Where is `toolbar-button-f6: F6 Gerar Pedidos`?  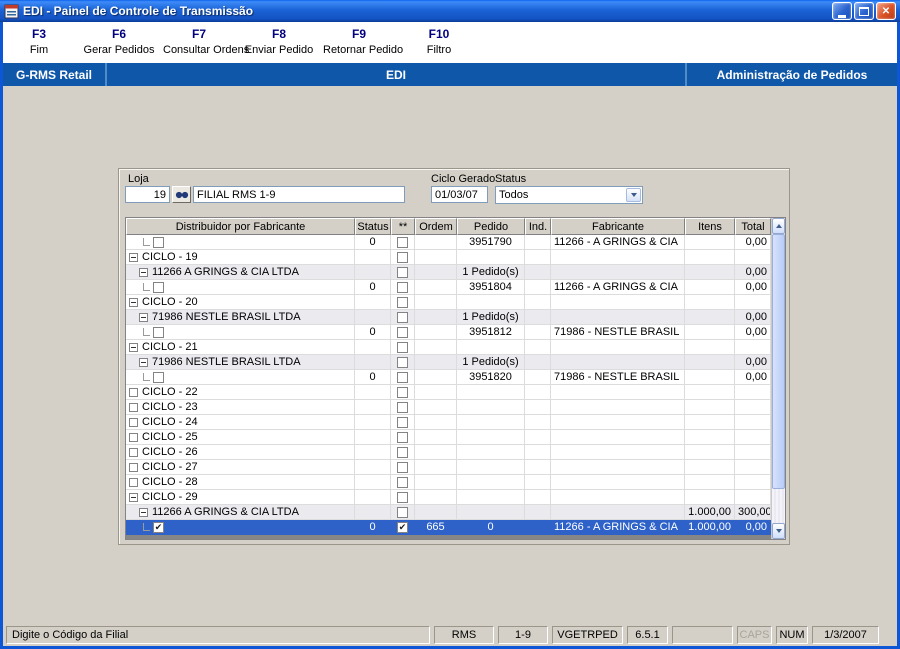
toolbar-button-f6: F6 Gerar Pedidos is located at coordinates (119, 45).